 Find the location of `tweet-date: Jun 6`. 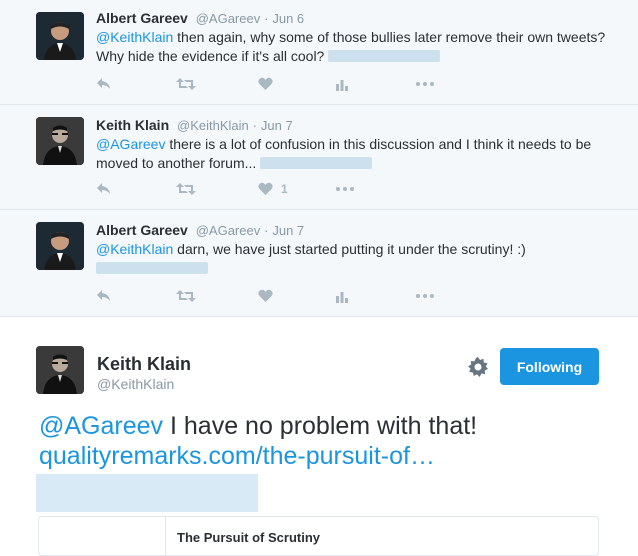

tweet-date: Jun 6 is located at coordinates (288, 18).